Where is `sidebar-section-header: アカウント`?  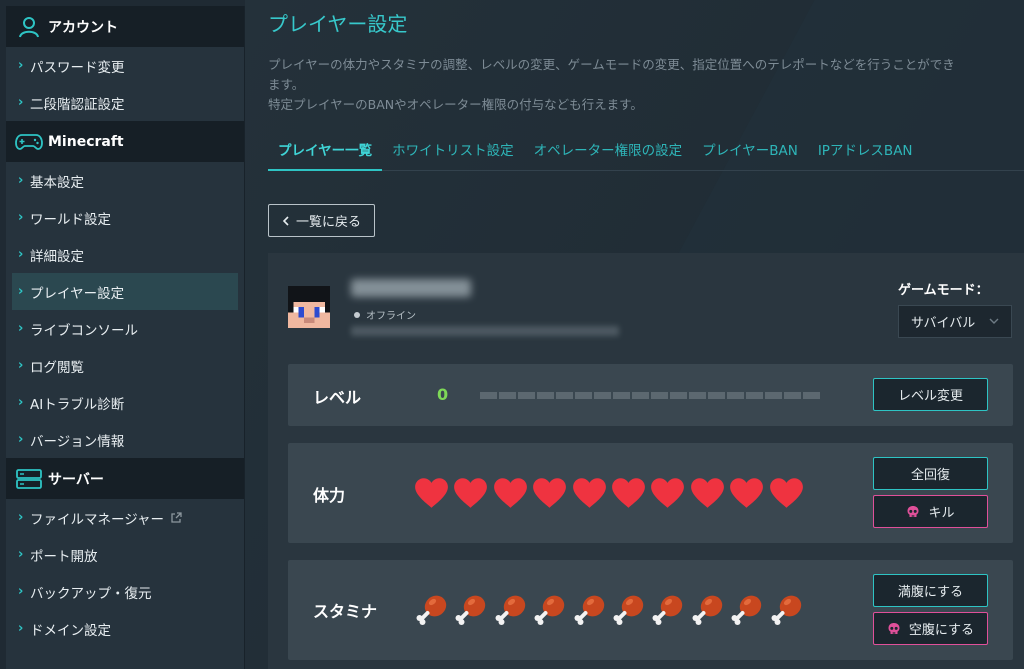
sidebar-section-header: アカウント is located at coordinates (125, 26).